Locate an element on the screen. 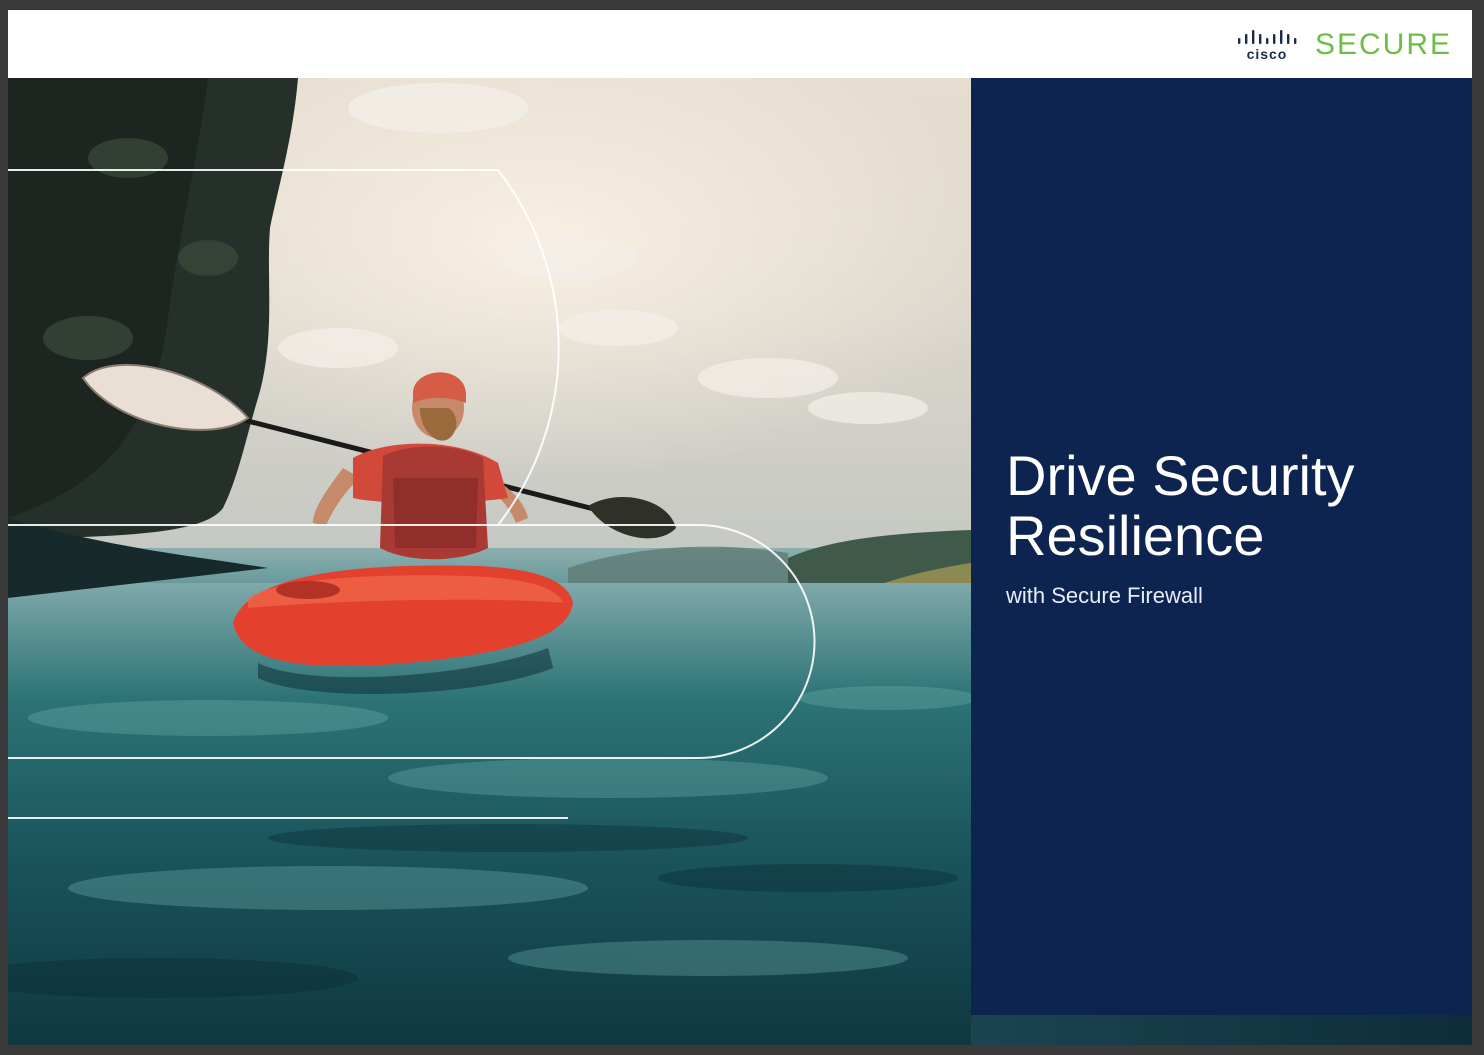 The width and height of the screenshot is (1484, 1055). cisco-bridge-icon is located at coordinates (1267, 37).